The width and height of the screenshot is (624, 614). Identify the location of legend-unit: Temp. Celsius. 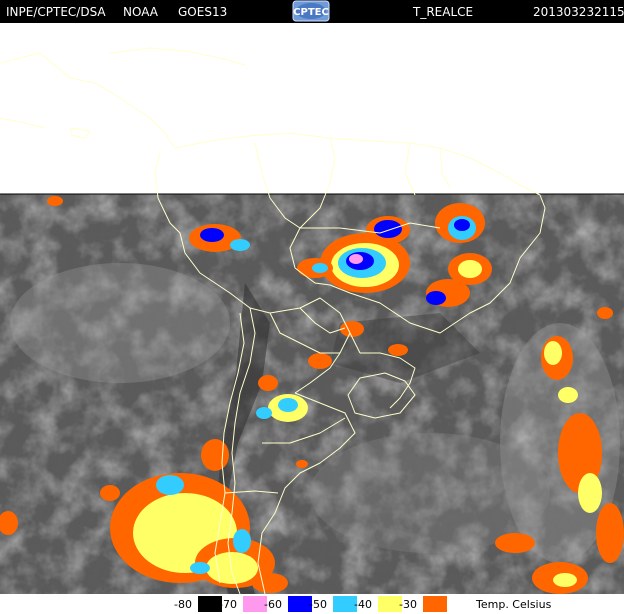
(514, 604).